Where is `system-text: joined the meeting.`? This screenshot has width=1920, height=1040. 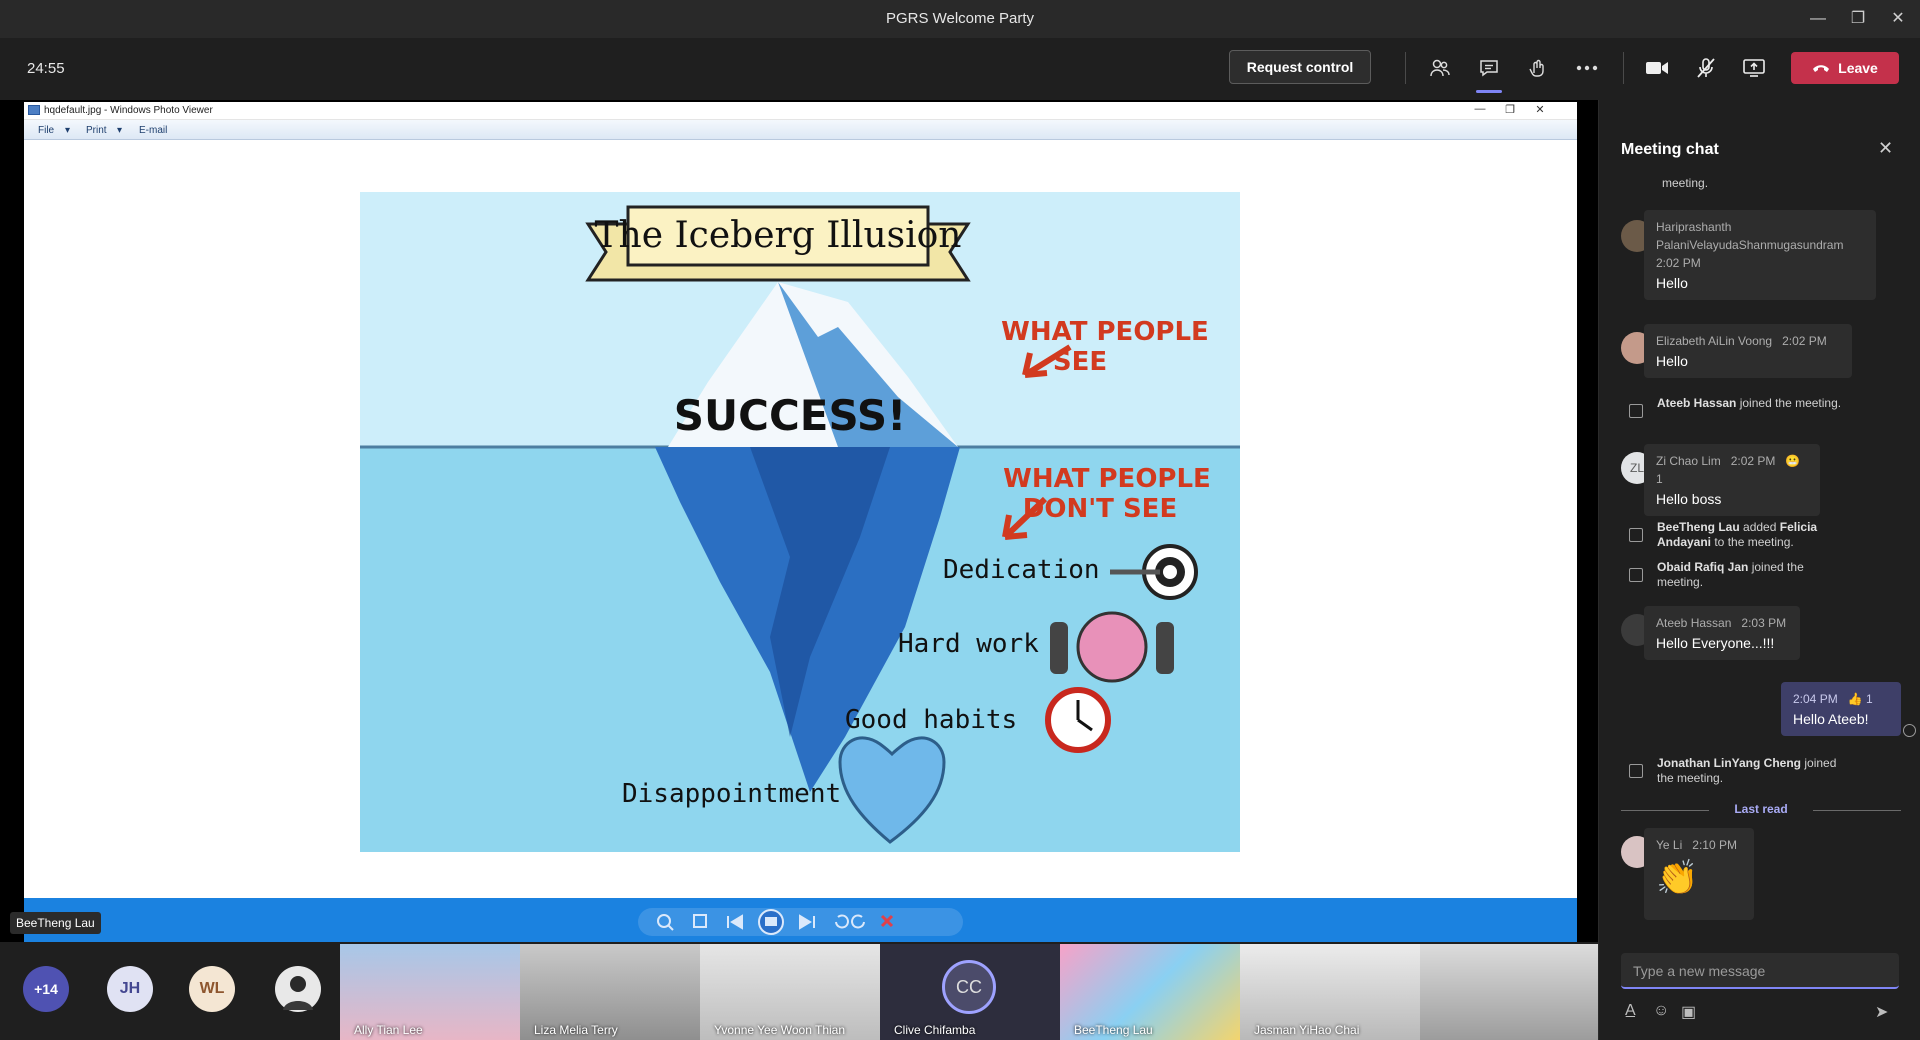 system-text: joined the meeting. is located at coordinates (1789, 403).